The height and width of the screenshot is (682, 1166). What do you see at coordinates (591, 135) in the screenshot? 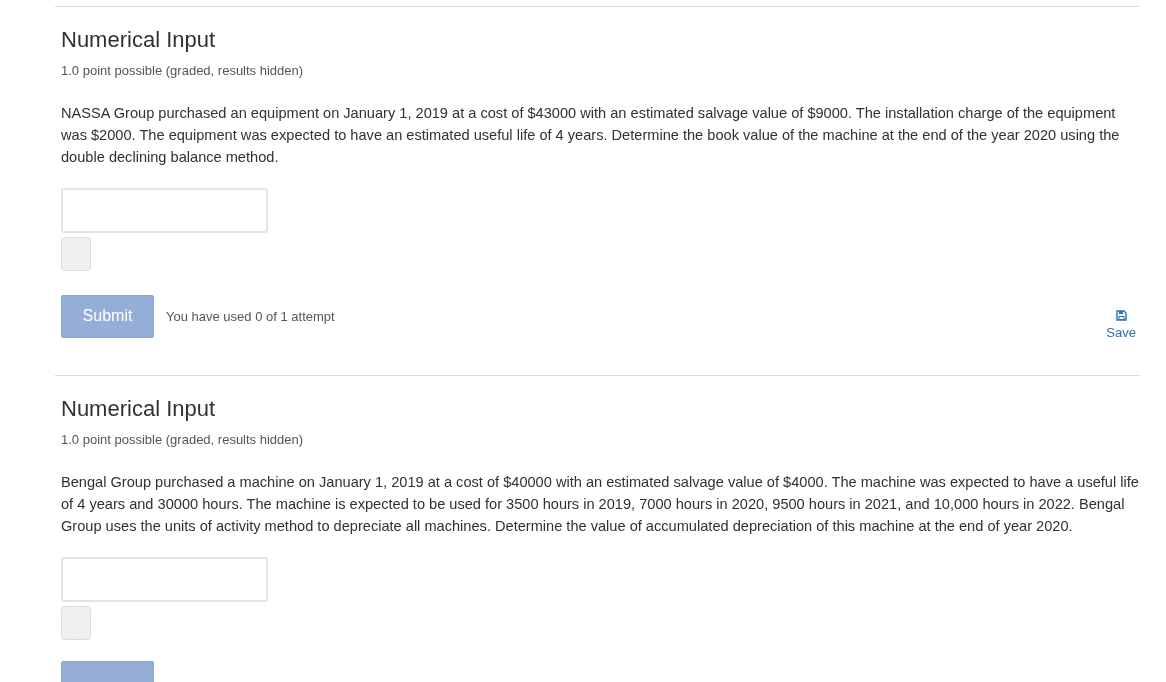
I see `question-text: NASSA Group purchased an equipment on January 1, 2019 at a cost of $43000 with an estimated salvage value of $9000. The installation charge of the equipment was $2000. The equipment was expected to have an estimated useful life of 4 years. Determine the book value of the machine at the end of the year 2020 using the double declining balance method.` at bounding box center [591, 135].